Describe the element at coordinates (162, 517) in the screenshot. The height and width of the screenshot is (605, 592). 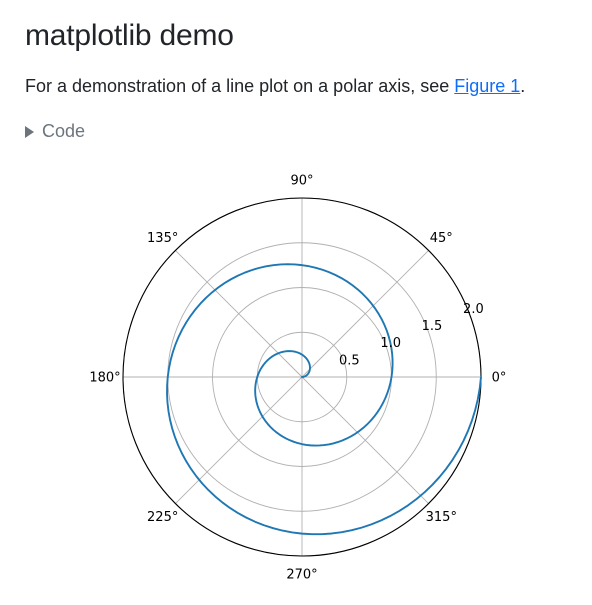
I see `theta-tick-label-5: 225°` at that location.